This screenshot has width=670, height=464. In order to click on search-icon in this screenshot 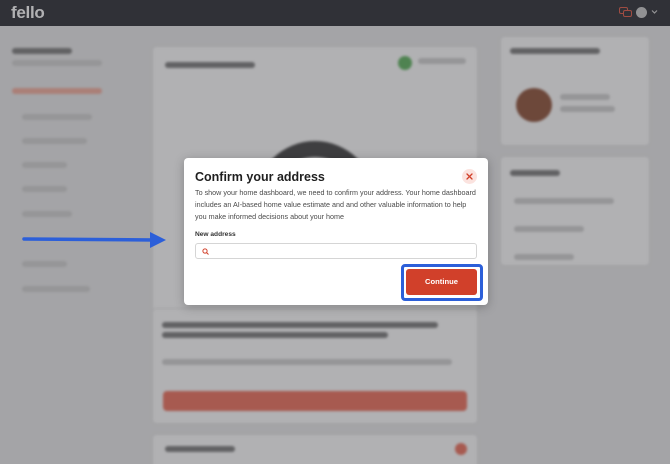, I will do `click(205, 251)`.